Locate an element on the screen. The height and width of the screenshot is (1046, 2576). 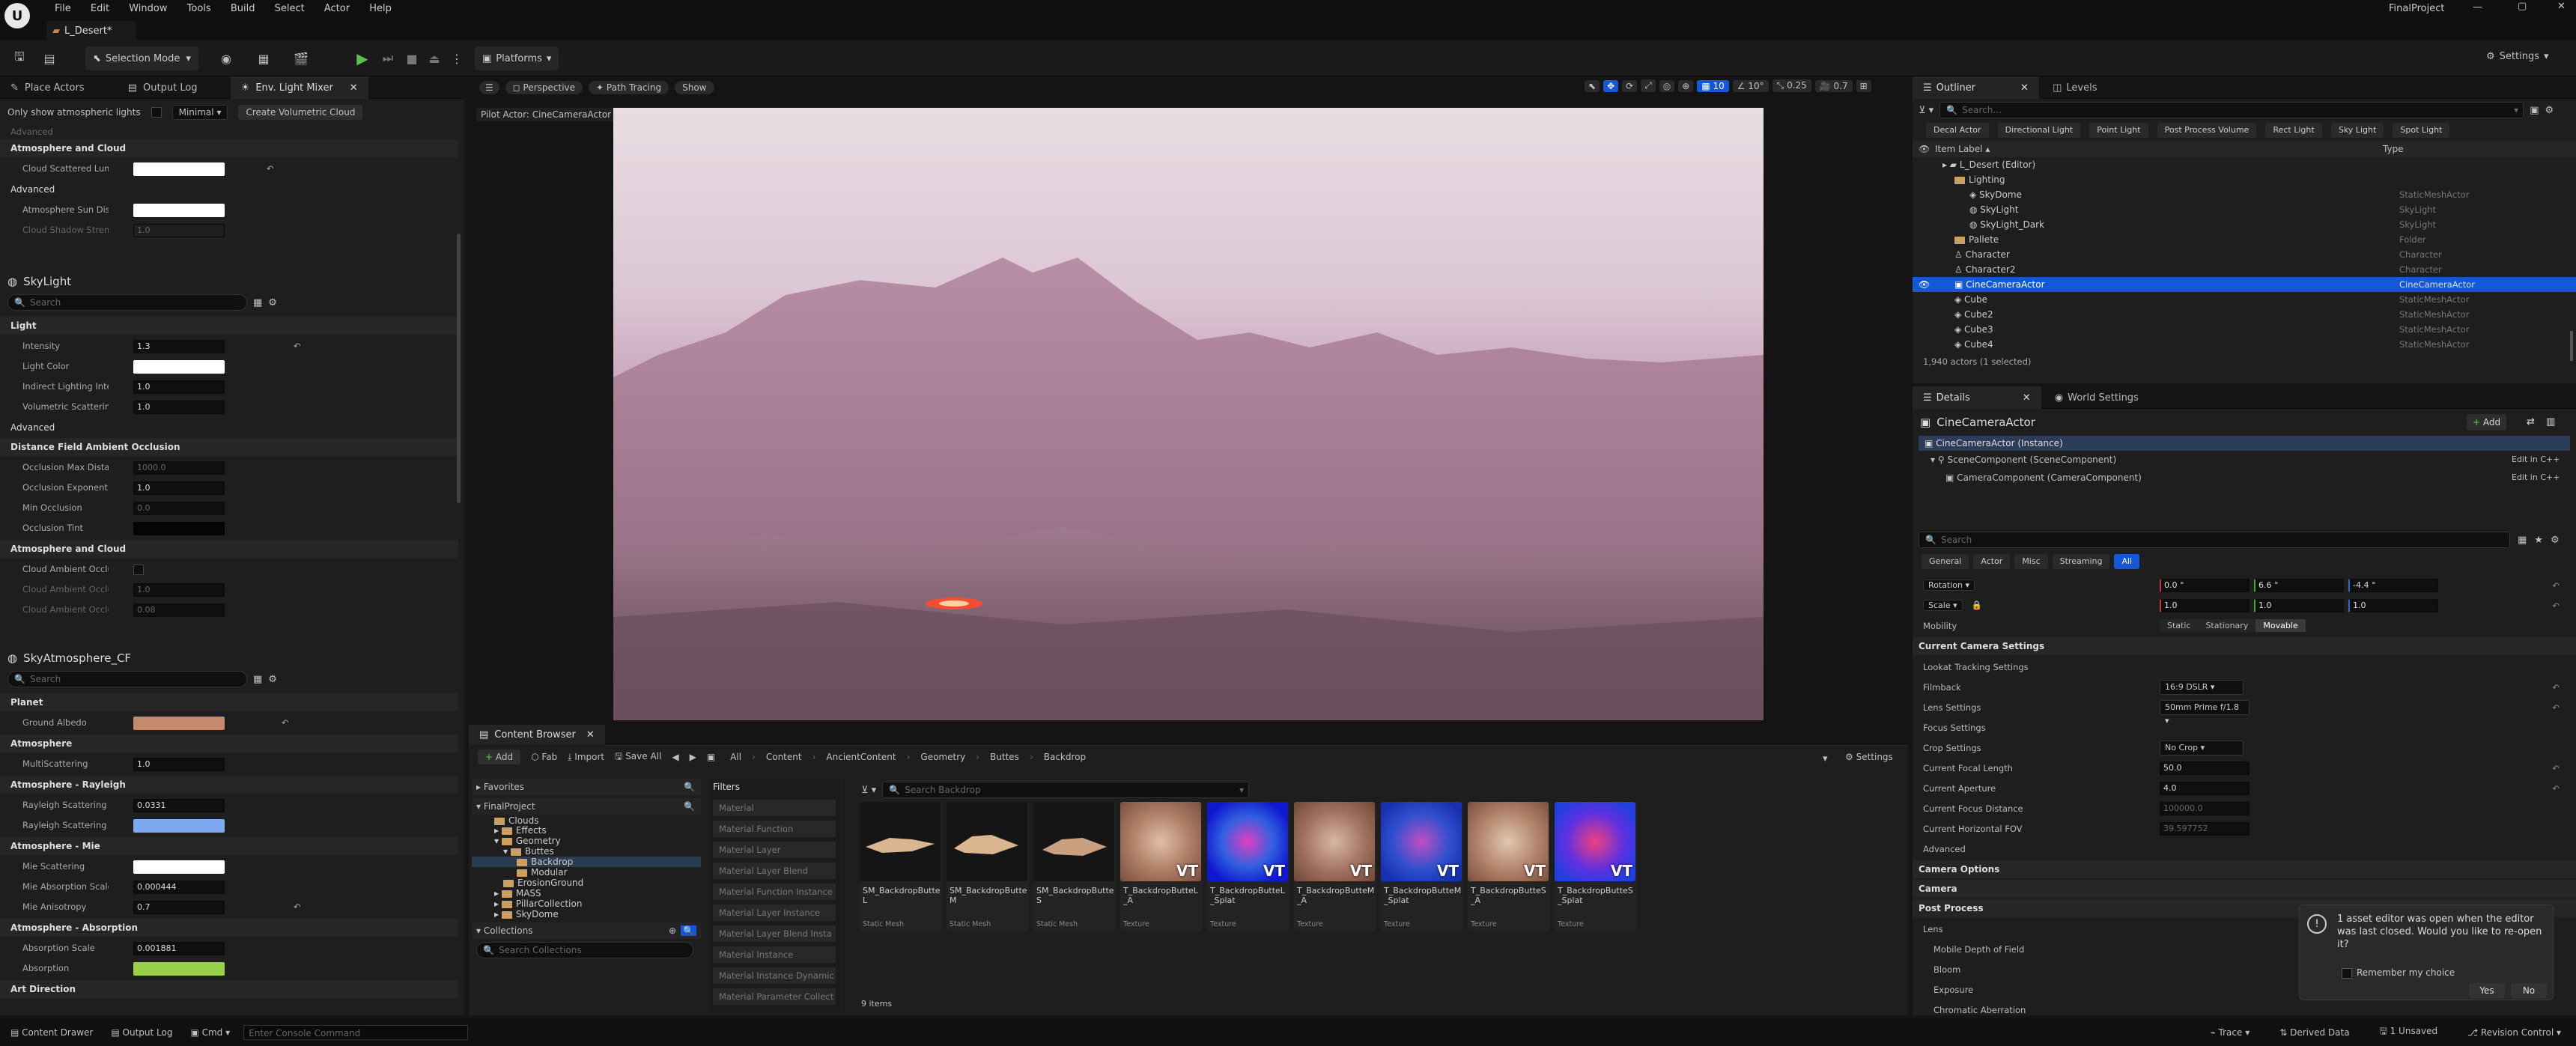
exposure-label: Exposure is located at coordinates (2036, 990).